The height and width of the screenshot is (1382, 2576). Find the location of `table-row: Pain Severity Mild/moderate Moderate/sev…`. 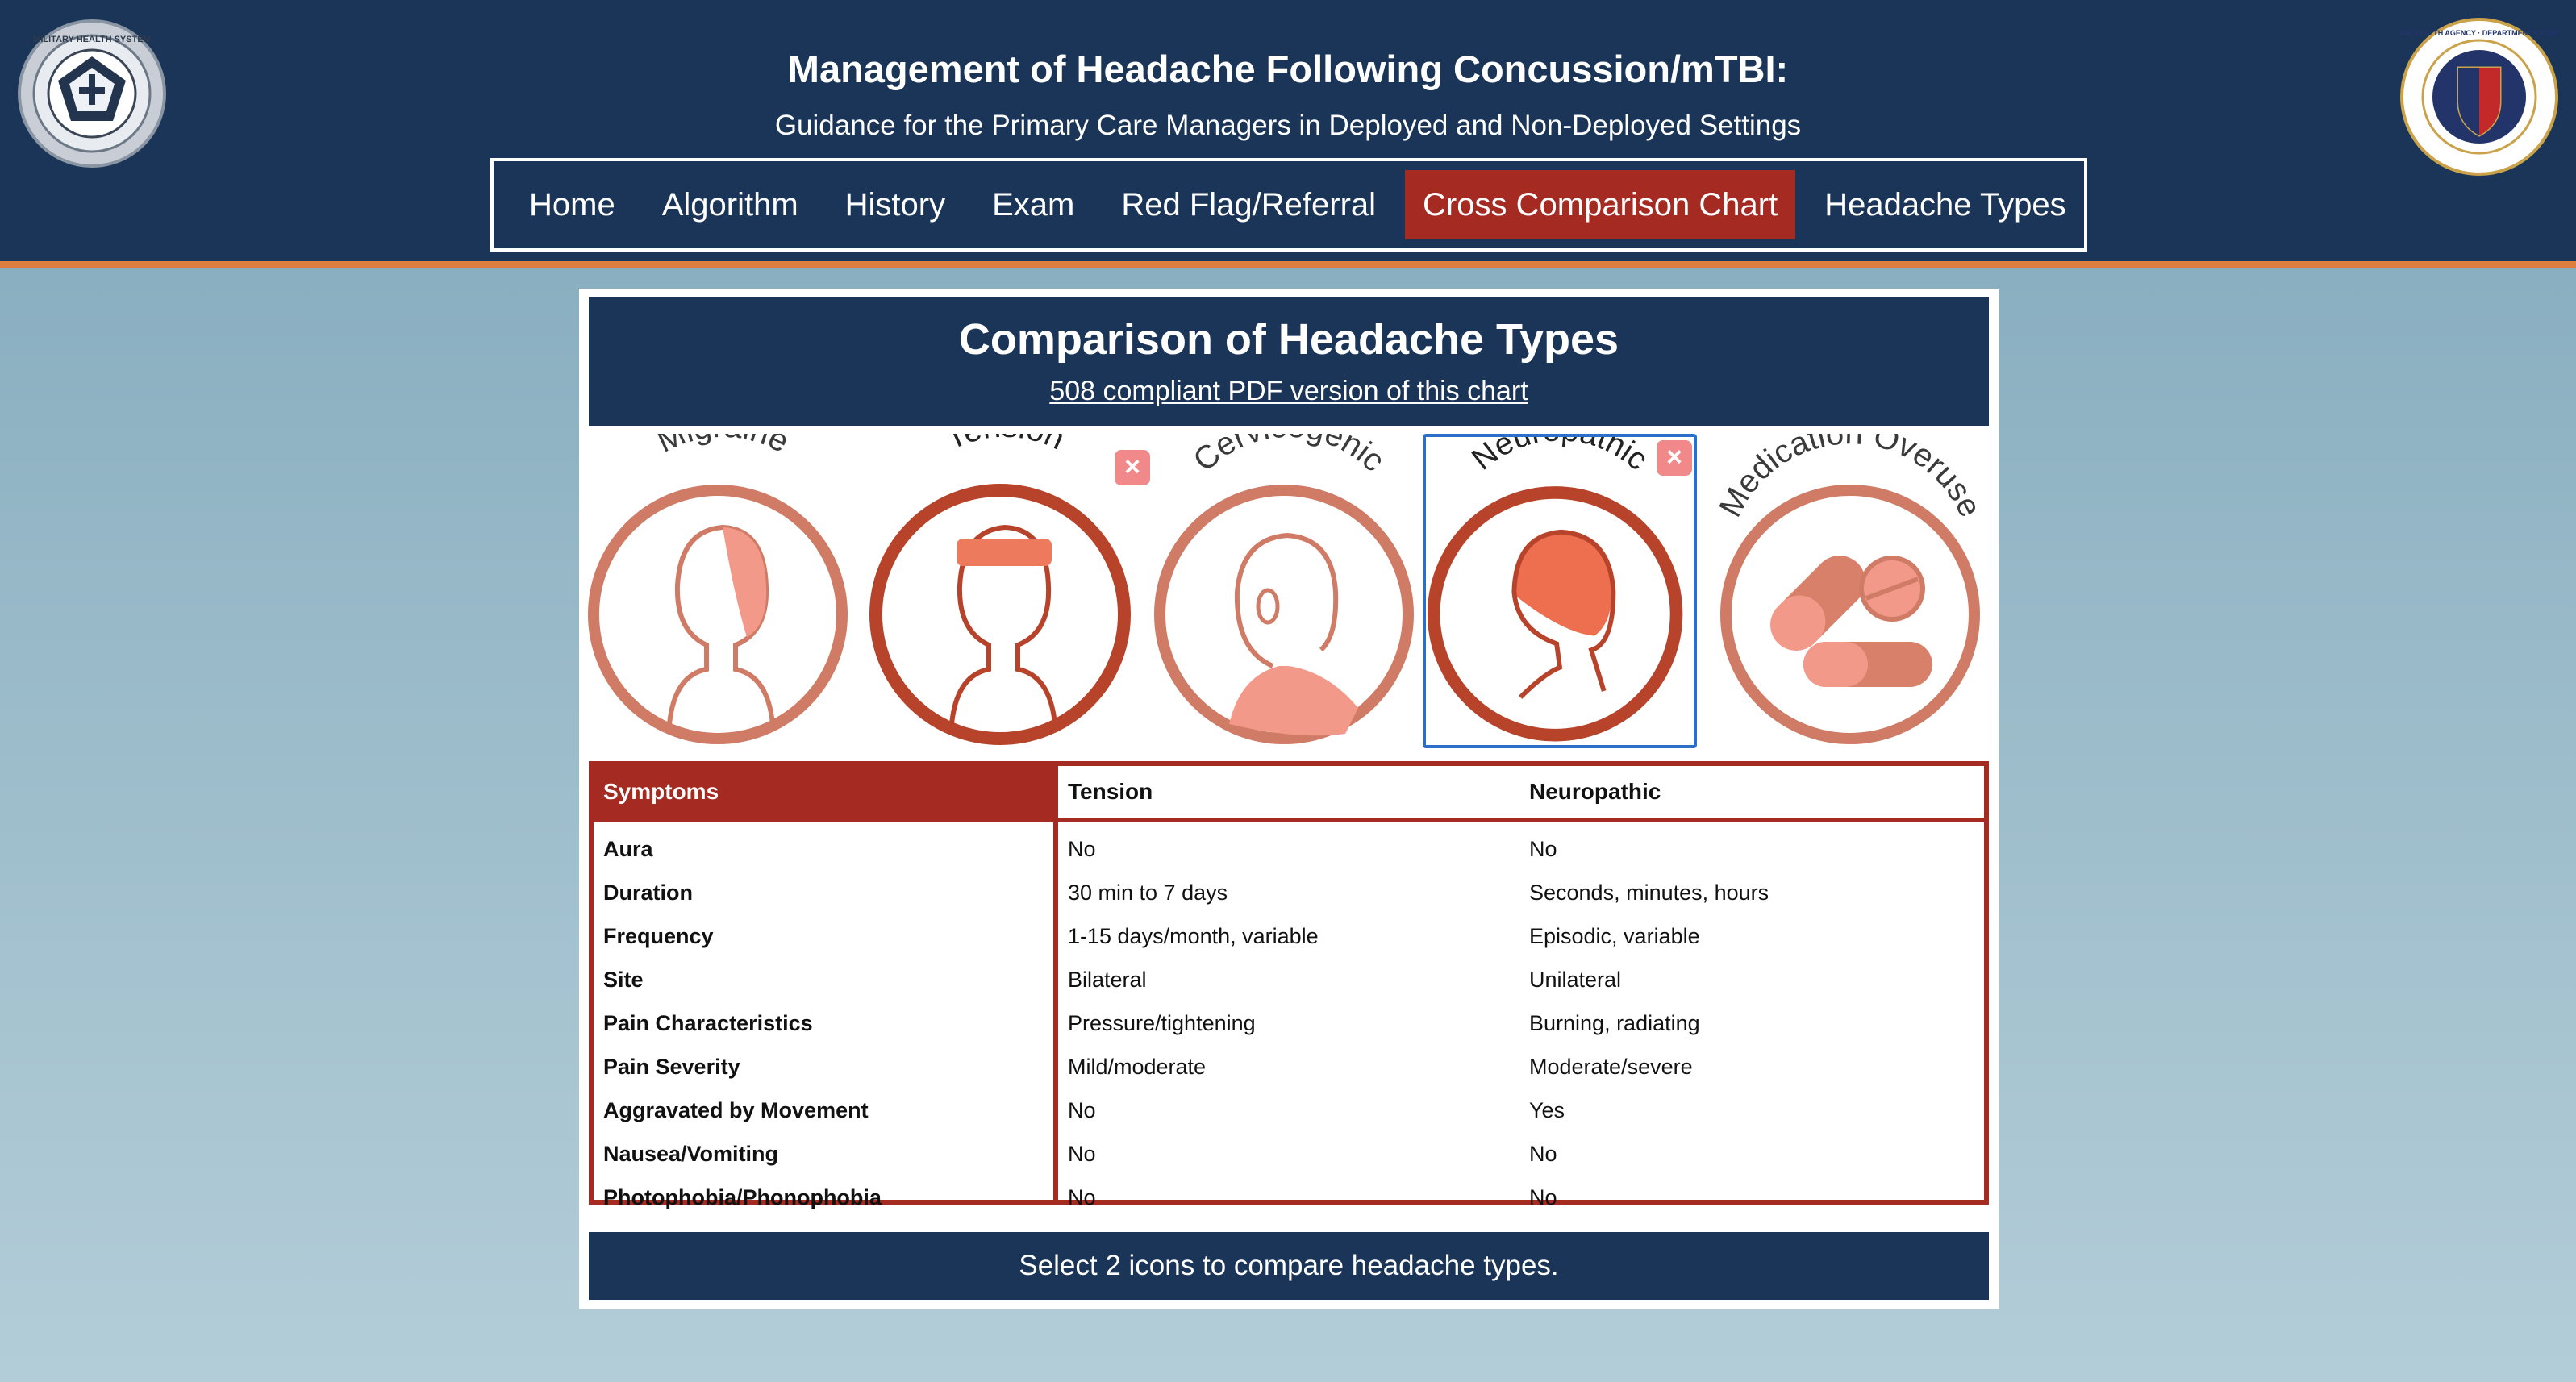

table-row: Pain Severity Mild/moderate Moderate/sev… is located at coordinates (1289, 1067).